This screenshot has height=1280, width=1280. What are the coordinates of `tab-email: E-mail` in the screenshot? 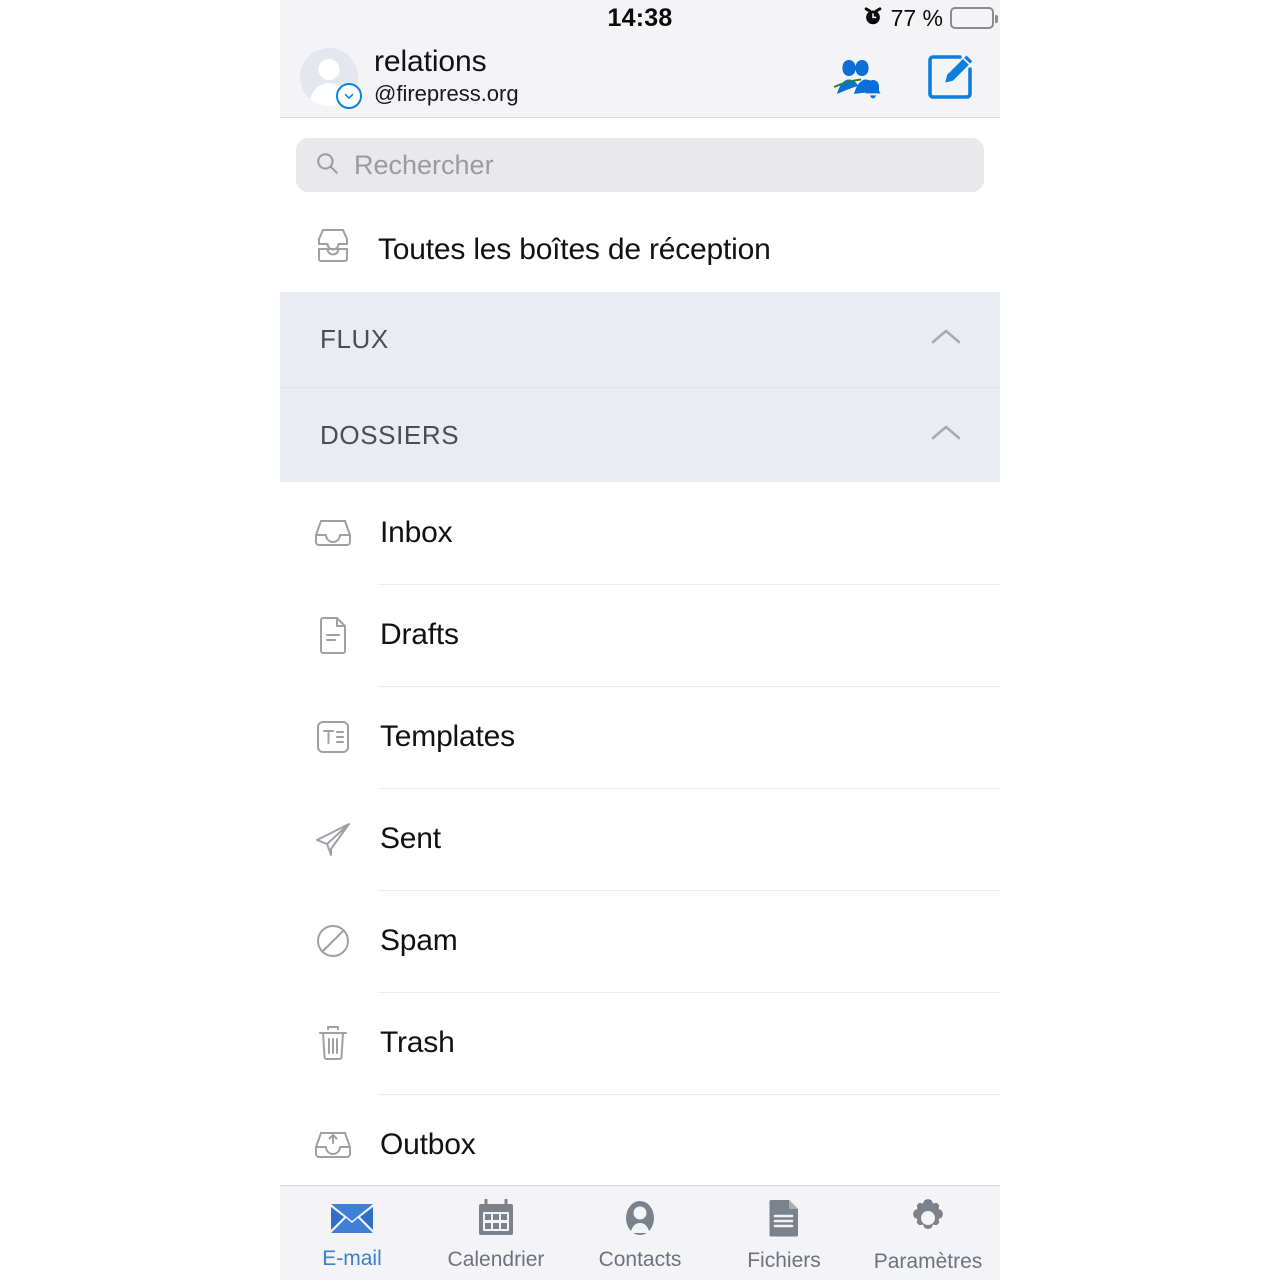 It's located at (352, 1233).